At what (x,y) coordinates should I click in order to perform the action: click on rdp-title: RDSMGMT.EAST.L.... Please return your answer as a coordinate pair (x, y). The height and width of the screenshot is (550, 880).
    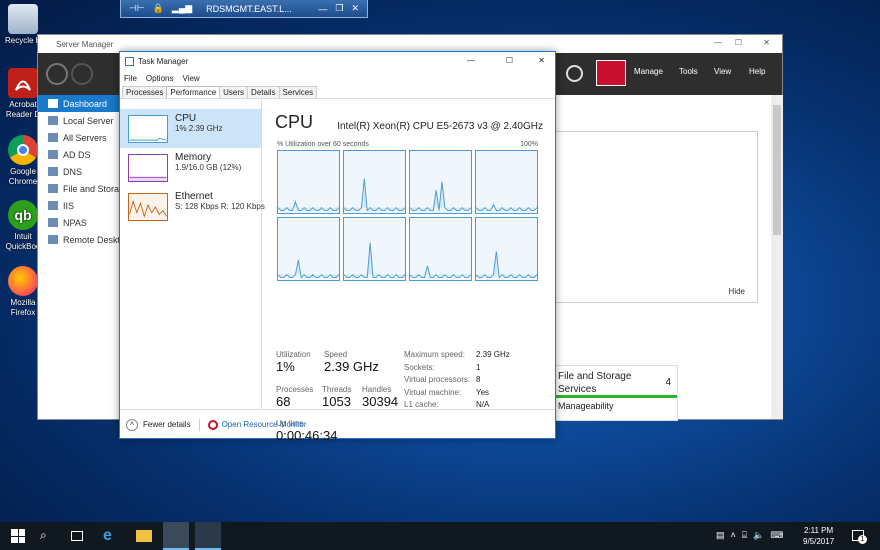
    Looking at the image, I should click on (249, 8).